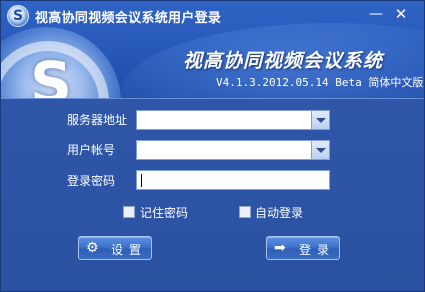 The height and width of the screenshot is (292, 425). I want to click on window-title: 视高协同视频会议系统用户登录, so click(128, 18).